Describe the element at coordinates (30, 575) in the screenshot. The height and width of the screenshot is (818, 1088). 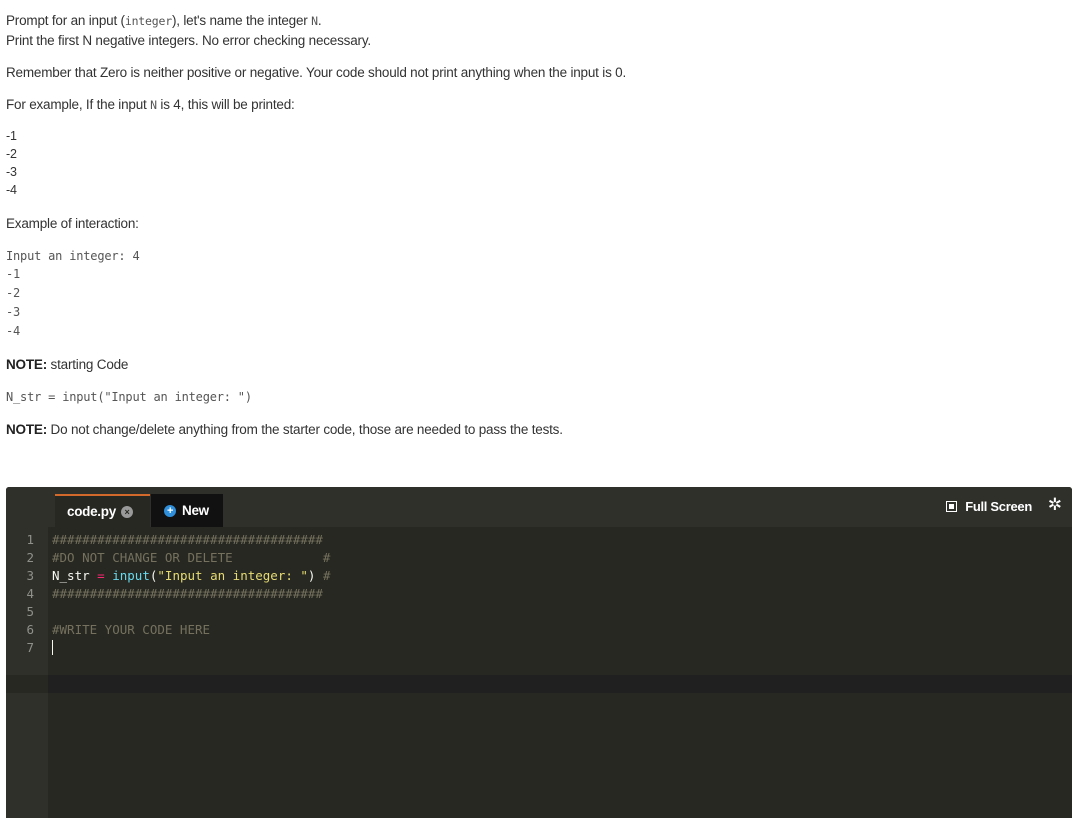
I see `line-number: 3` at that location.